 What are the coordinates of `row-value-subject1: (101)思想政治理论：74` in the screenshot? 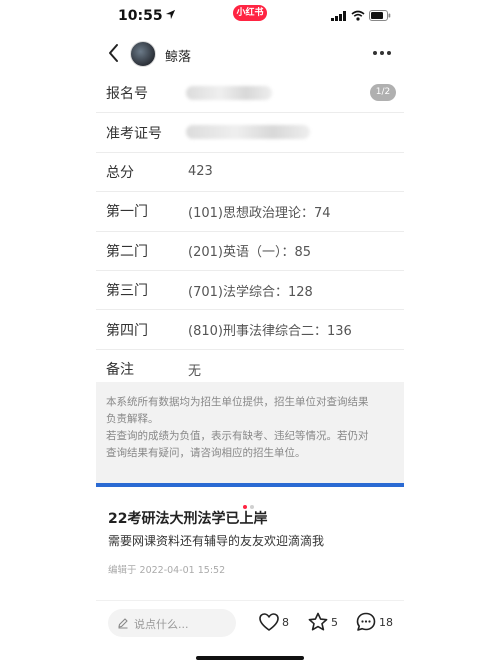 It's located at (259, 213).